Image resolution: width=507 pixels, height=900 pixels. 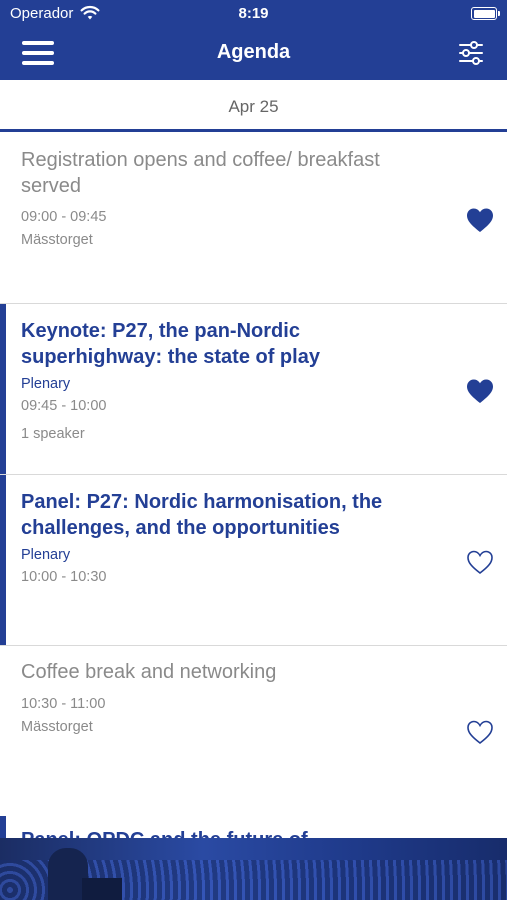 What do you see at coordinates (149, 672) in the screenshot?
I see `session-title: Coffee break and networking` at bounding box center [149, 672].